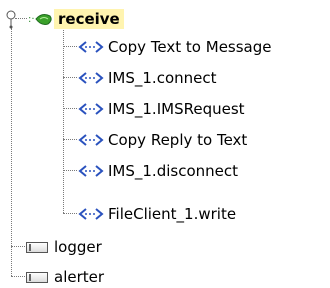 The image size is (330, 288). What do you see at coordinates (162, 78) in the screenshot?
I see `tree-item-label: IMS_1.connect` at bounding box center [162, 78].